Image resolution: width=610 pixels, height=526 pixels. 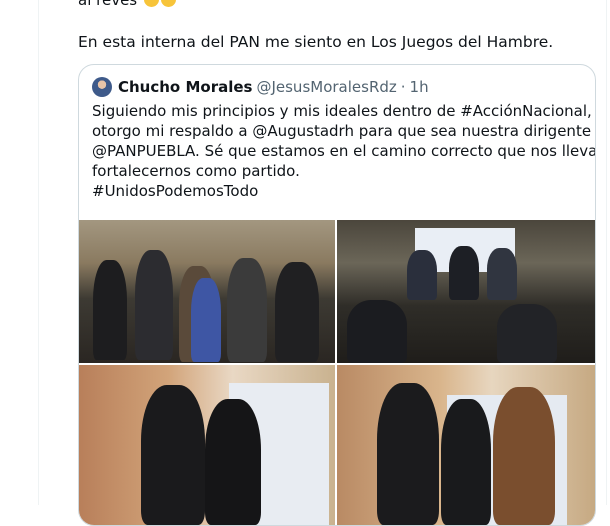 What do you see at coordinates (175, 191) in the screenshot?
I see `quoted-text-line: #UnidosPodemosTodo` at bounding box center [175, 191].